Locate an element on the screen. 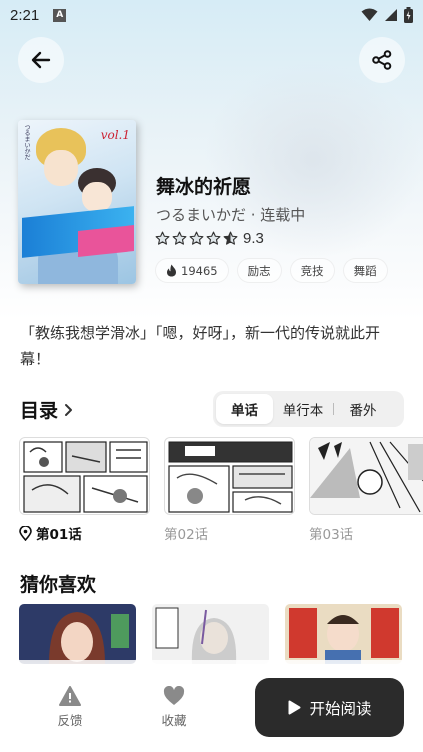  favorite-label: 收藏 is located at coordinates (174, 720).